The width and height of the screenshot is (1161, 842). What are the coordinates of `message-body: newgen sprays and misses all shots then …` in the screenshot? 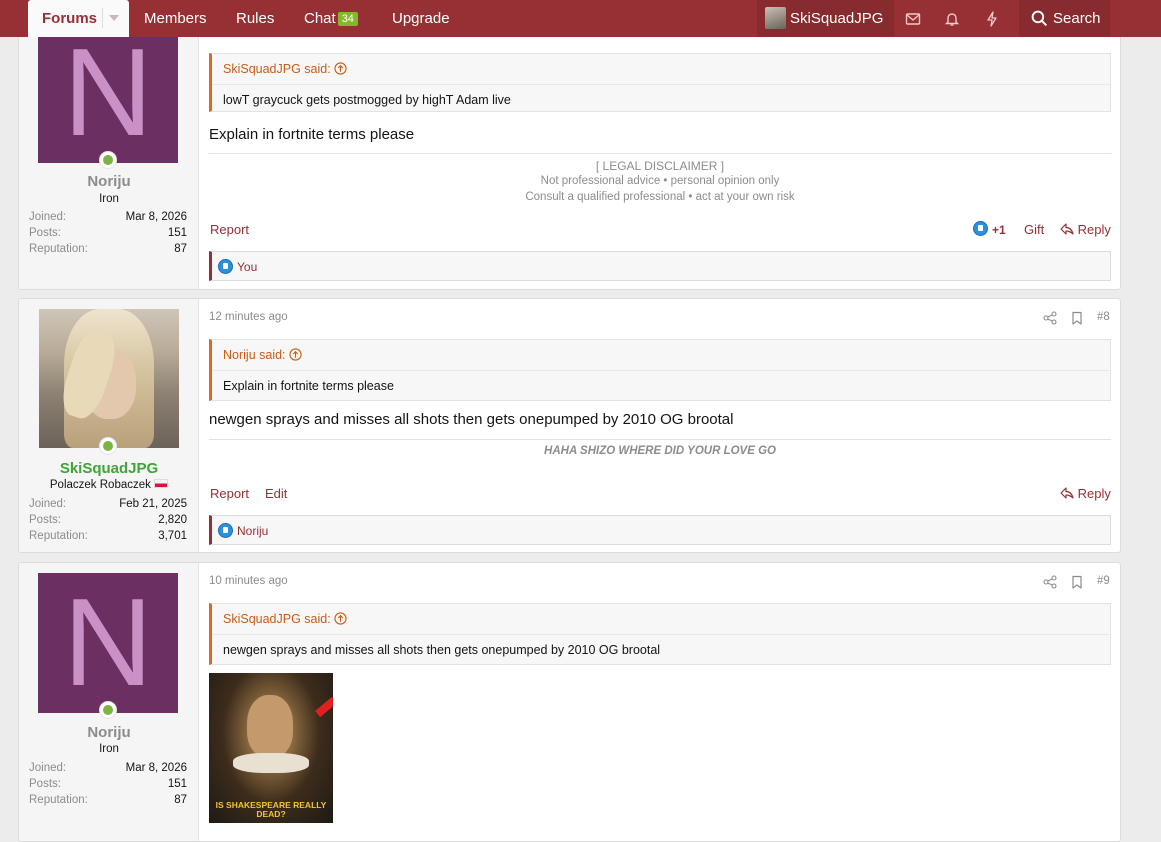 It's located at (471, 419).